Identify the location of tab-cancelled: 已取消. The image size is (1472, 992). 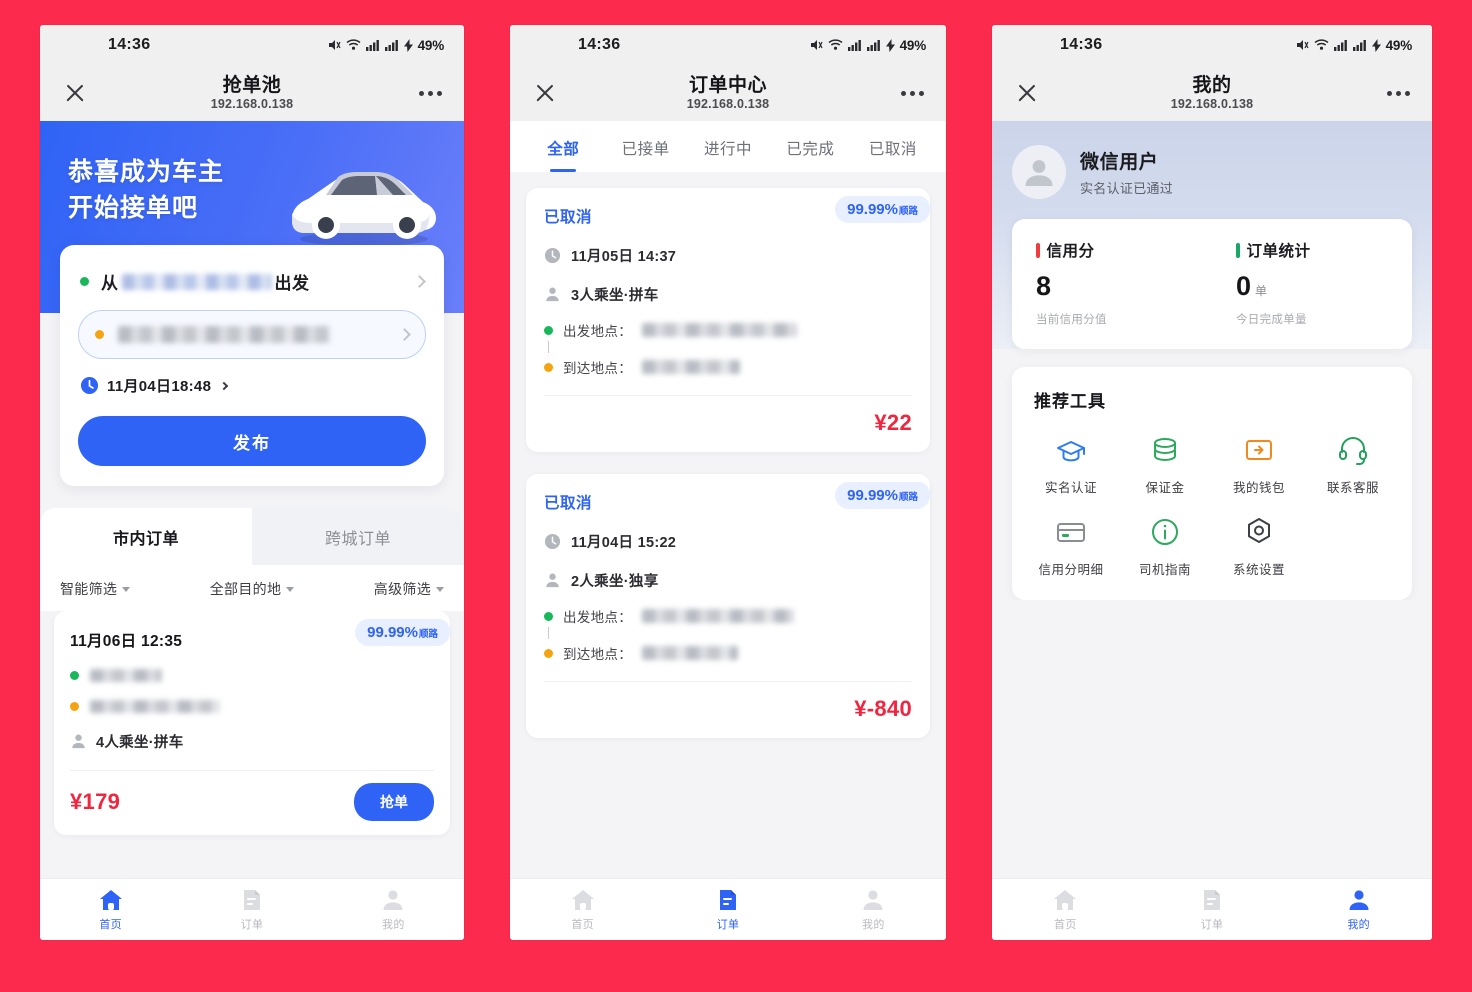
(893, 146).